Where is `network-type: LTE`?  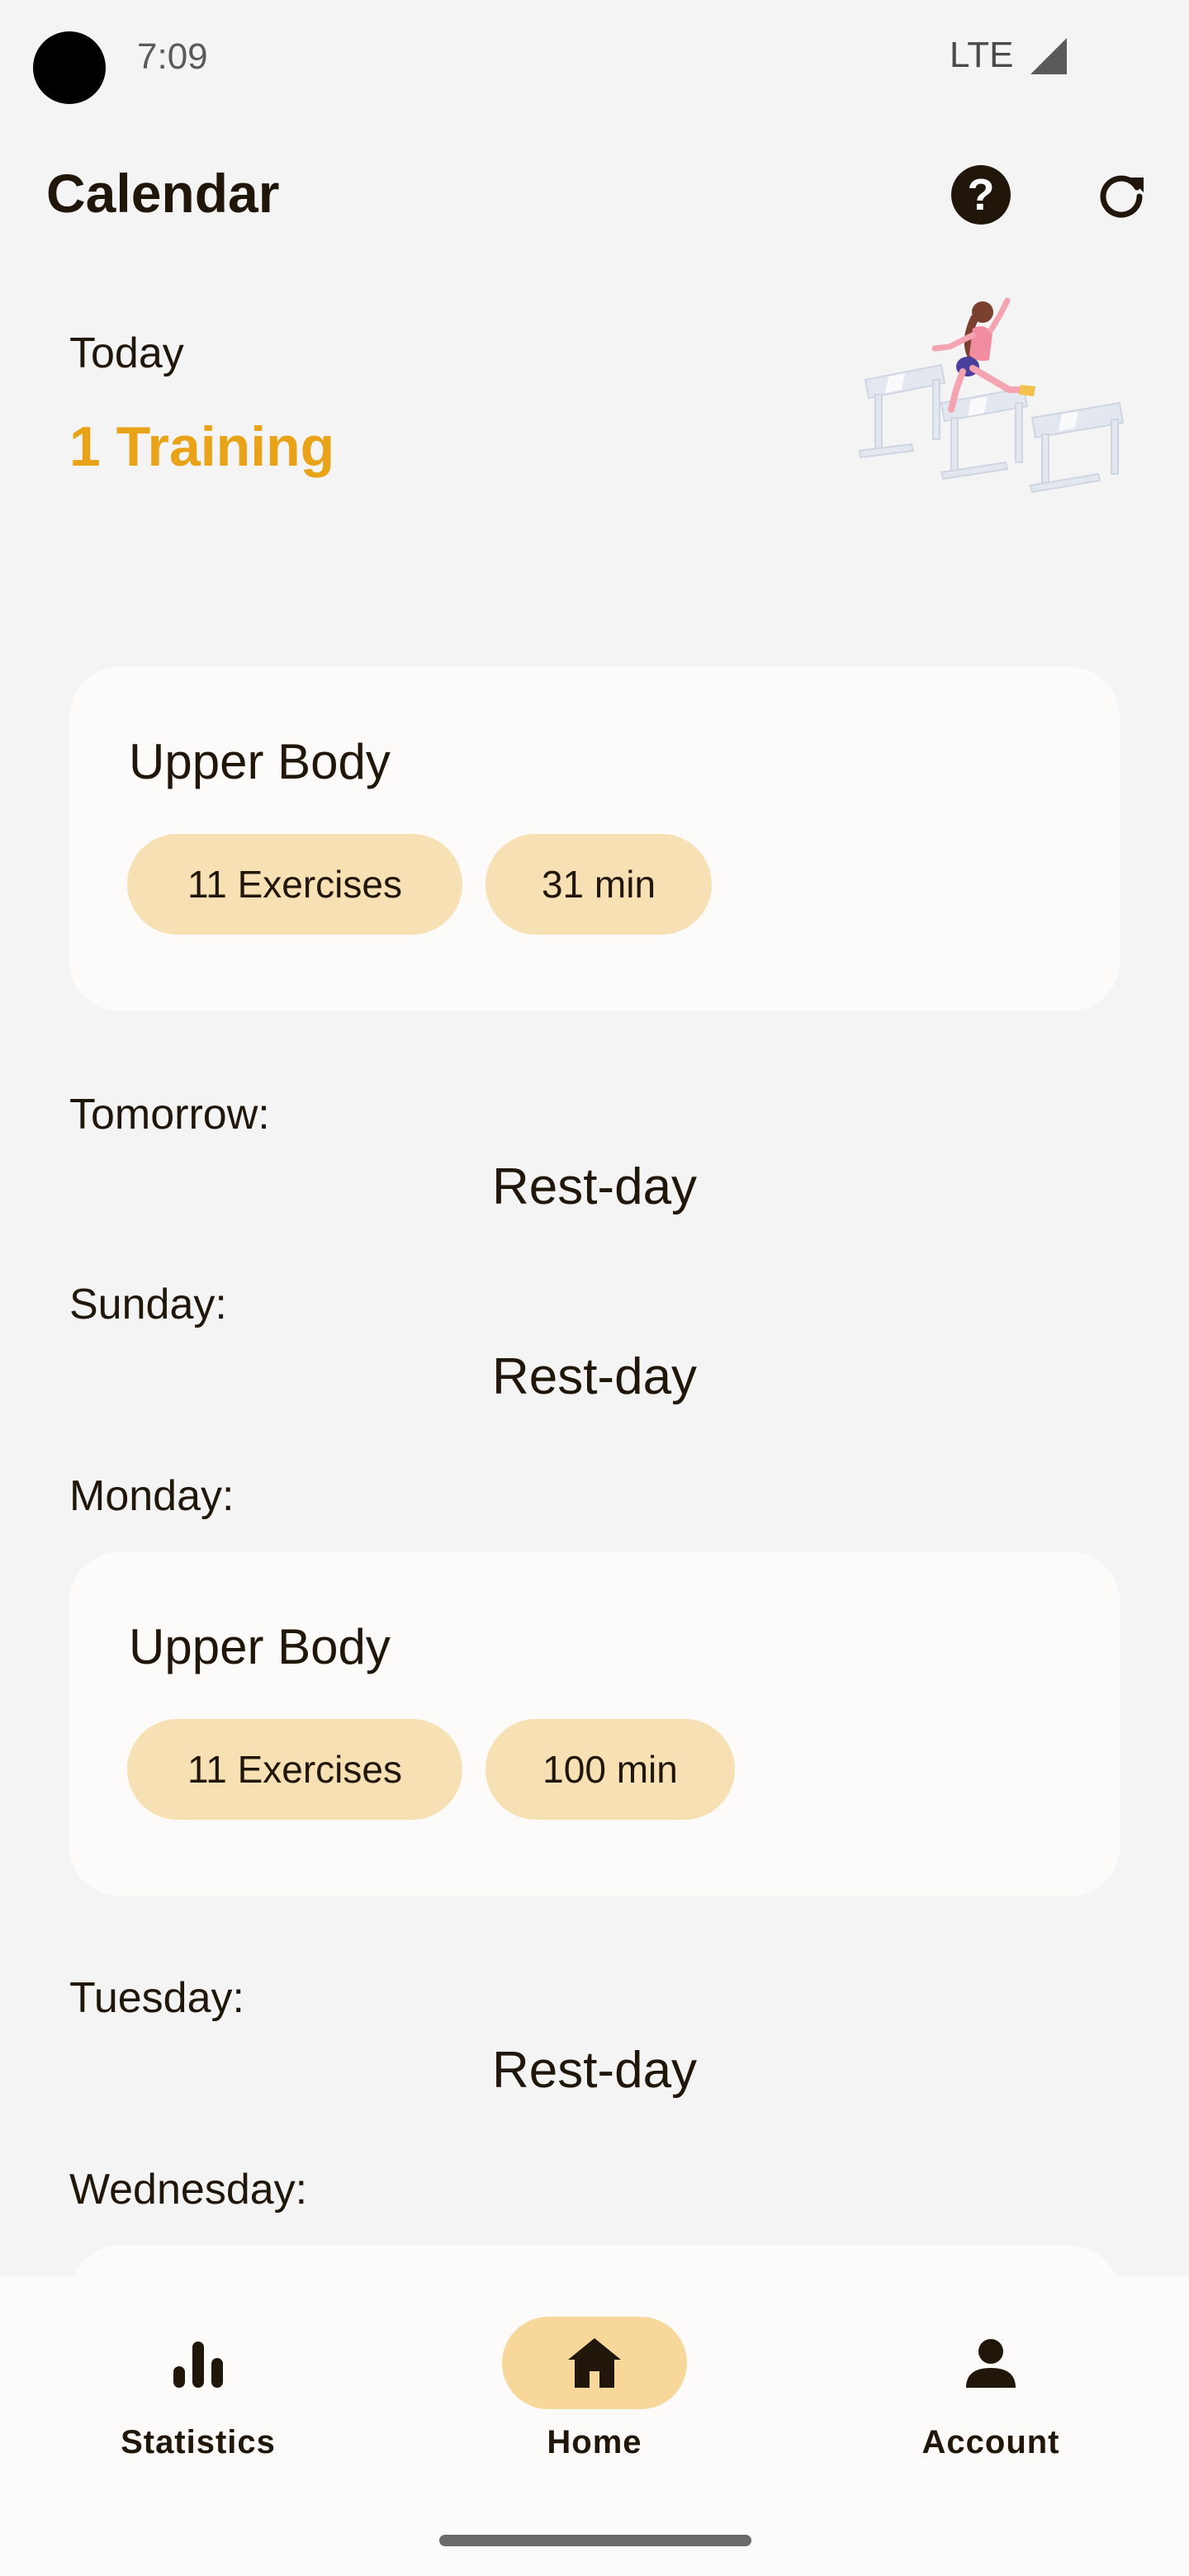 network-type: LTE is located at coordinates (982, 55).